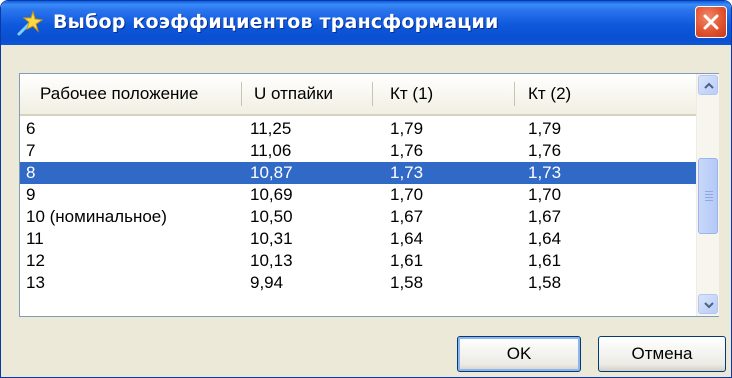  What do you see at coordinates (31, 172) in the screenshot?
I see `cell-position: 8` at bounding box center [31, 172].